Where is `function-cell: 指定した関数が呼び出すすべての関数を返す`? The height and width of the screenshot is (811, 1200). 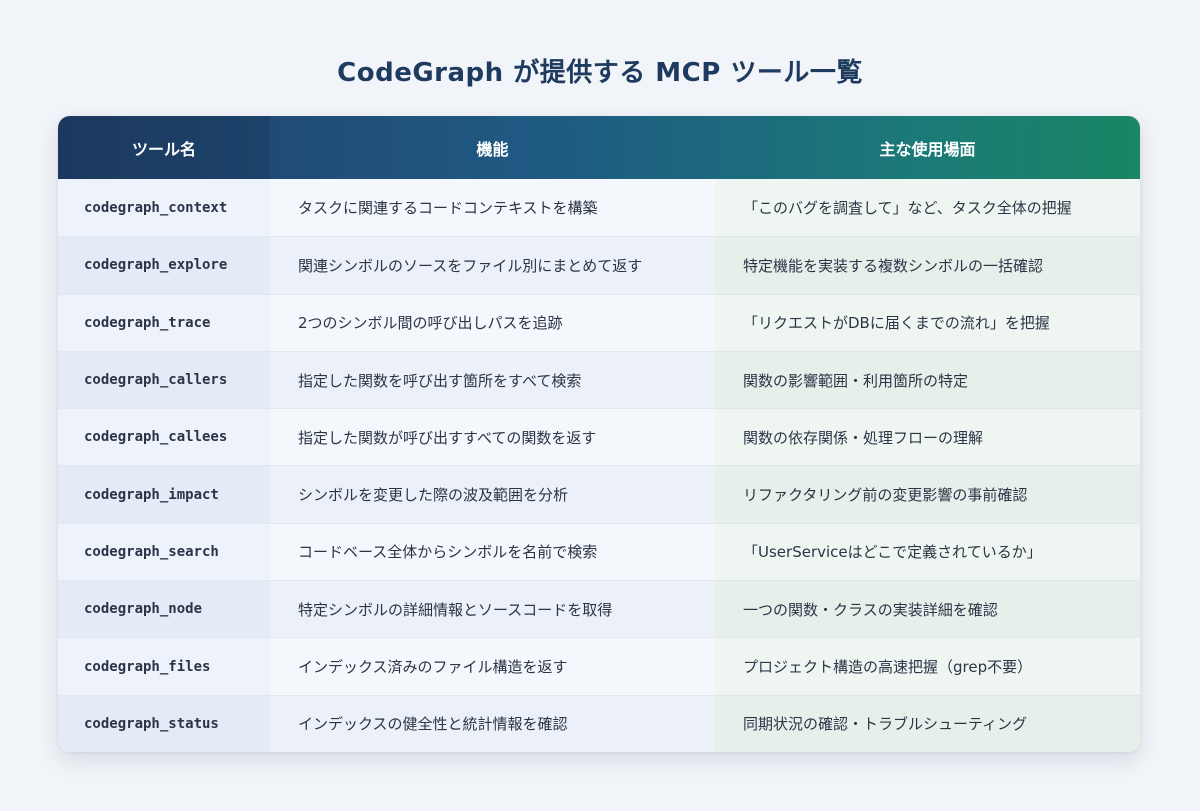 function-cell: 指定した関数が呼び出すすべての関数を返す is located at coordinates (492, 437).